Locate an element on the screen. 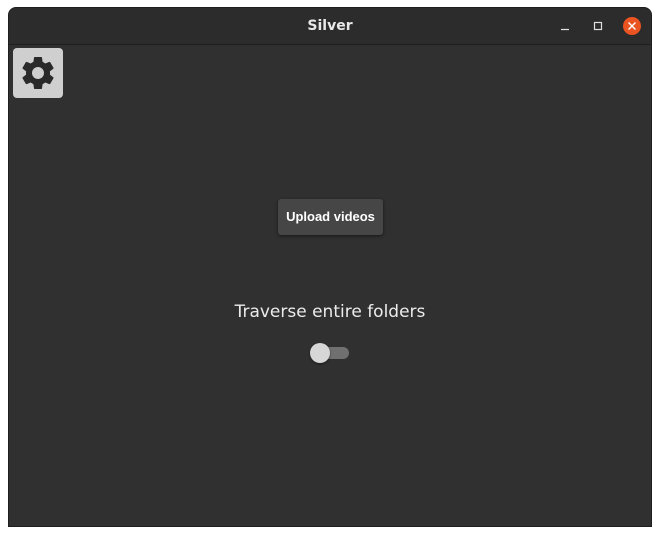 This screenshot has height=535, width=660. minimize-button is located at coordinates (565, 26).